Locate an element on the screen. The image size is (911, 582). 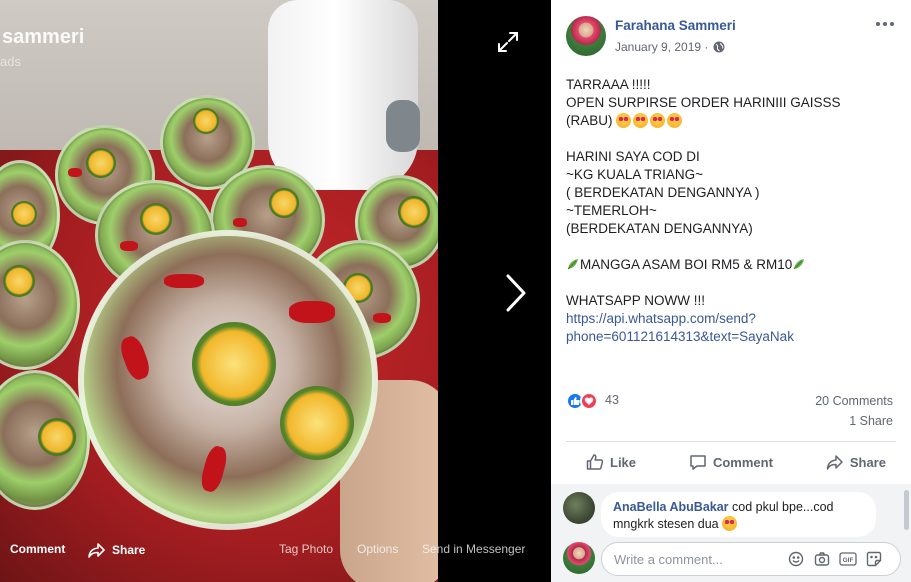
post-text-line: WHATSAPP NOWW !!! is located at coordinates (636, 300).